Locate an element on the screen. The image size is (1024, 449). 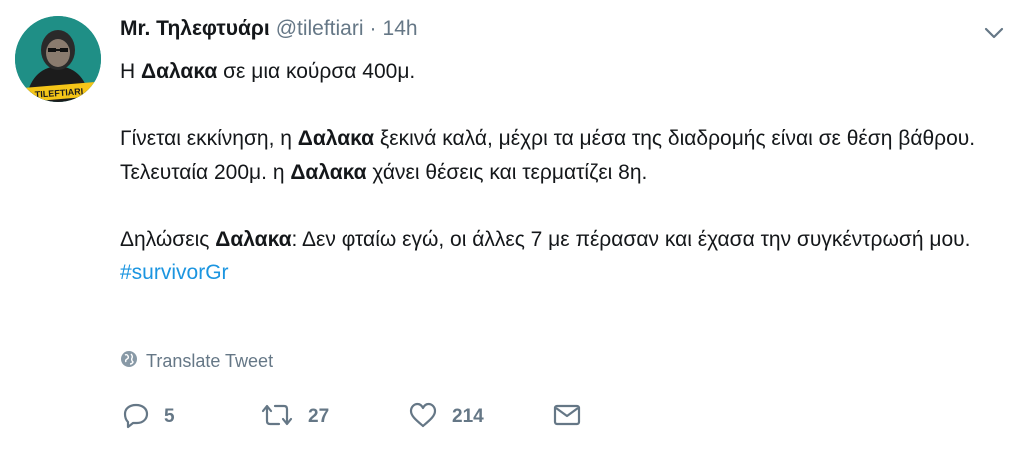
translate-tweet-link: Translate Tweet is located at coordinates (196, 361).